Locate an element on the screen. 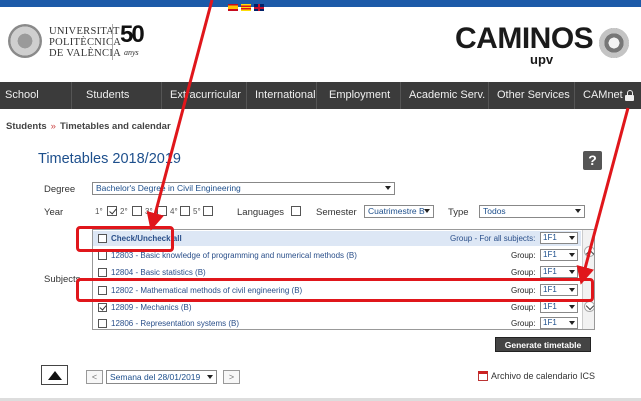 This screenshot has height=401, width=641. anniversary-logo: 50 anys is located at coordinates (132, 39).